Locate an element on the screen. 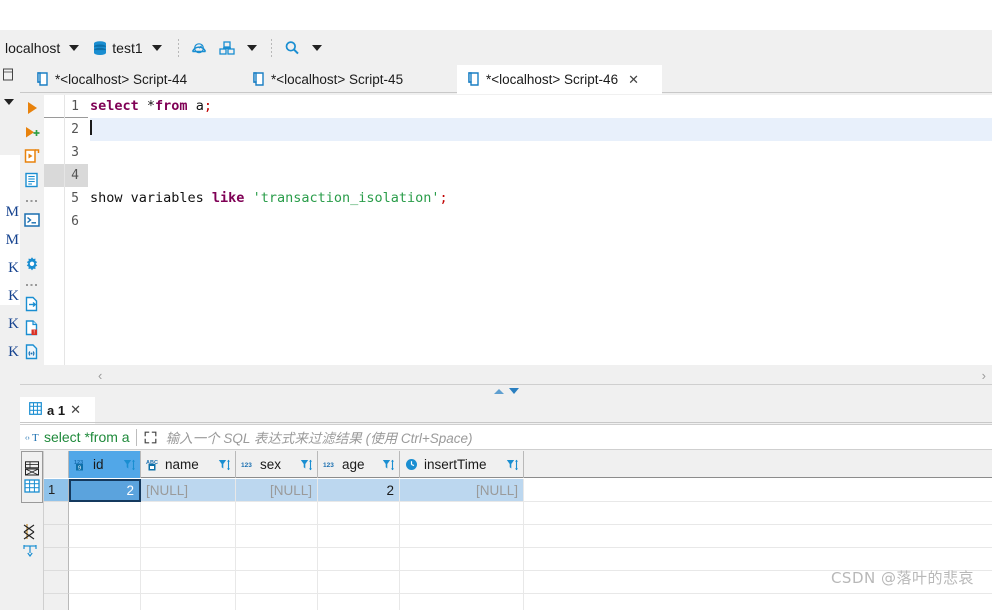 The width and height of the screenshot is (992, 610). scroll-right-arrow: › is located at coordinates (984, 375).